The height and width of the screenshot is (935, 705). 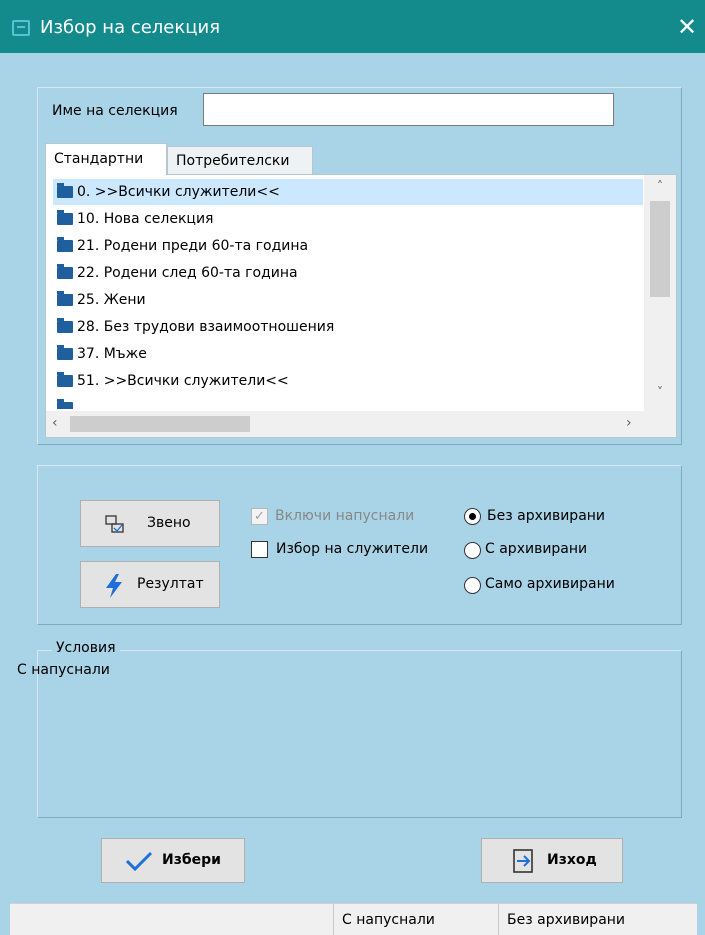 I want to click on lightning-icon, so click(x=114, y=586).